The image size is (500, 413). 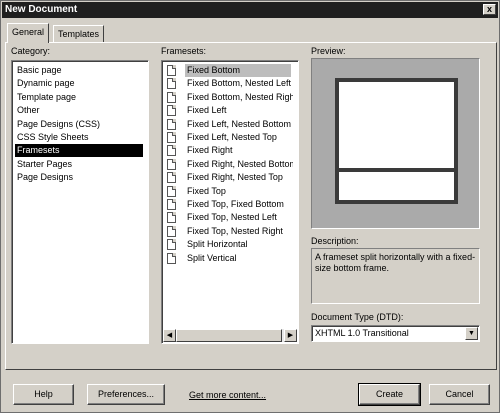 I want to click on doctype-label: Document Type (DTD):, so click(x=357, y=317).